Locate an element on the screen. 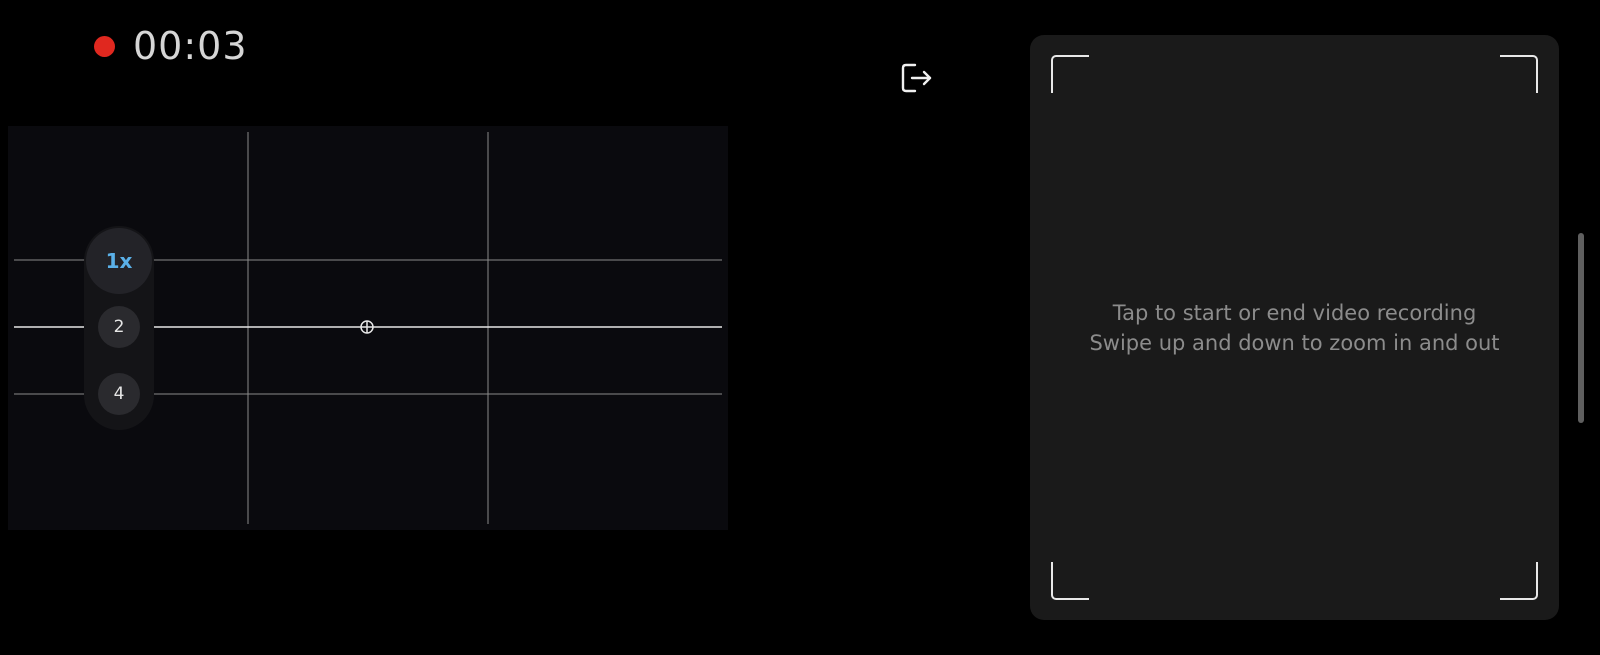  scrollbar is located at coordinates (1581, 328).